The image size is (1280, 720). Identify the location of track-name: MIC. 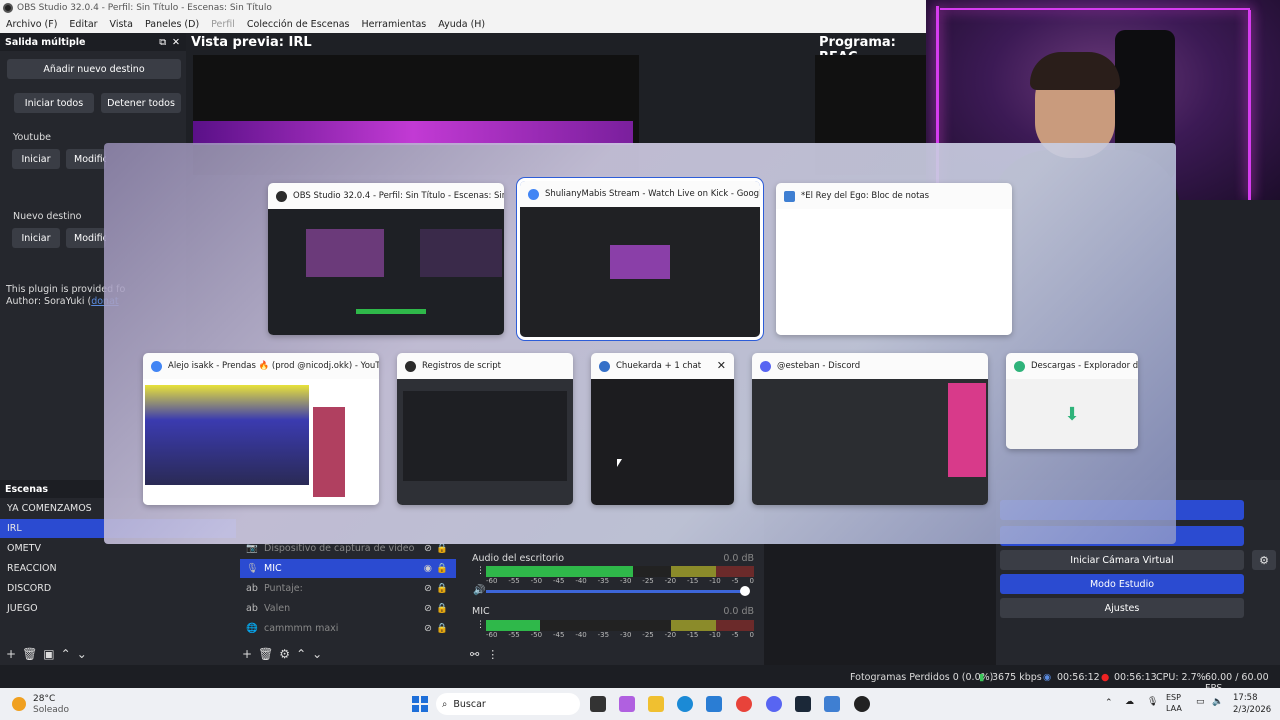
(481, 611).